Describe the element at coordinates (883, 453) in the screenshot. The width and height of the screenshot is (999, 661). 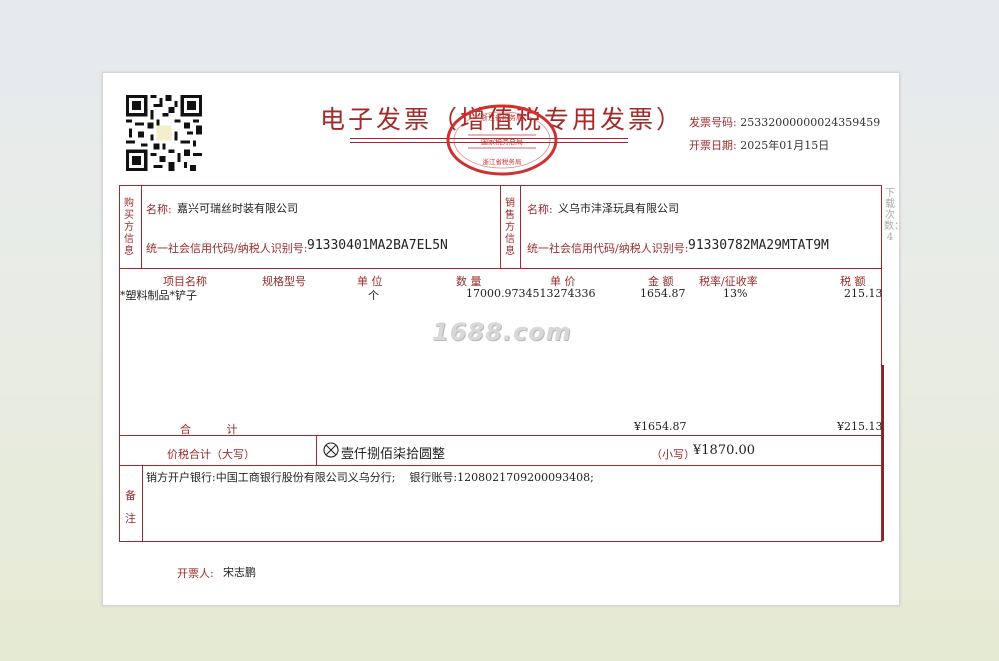
I see `frame-edge` at that location.